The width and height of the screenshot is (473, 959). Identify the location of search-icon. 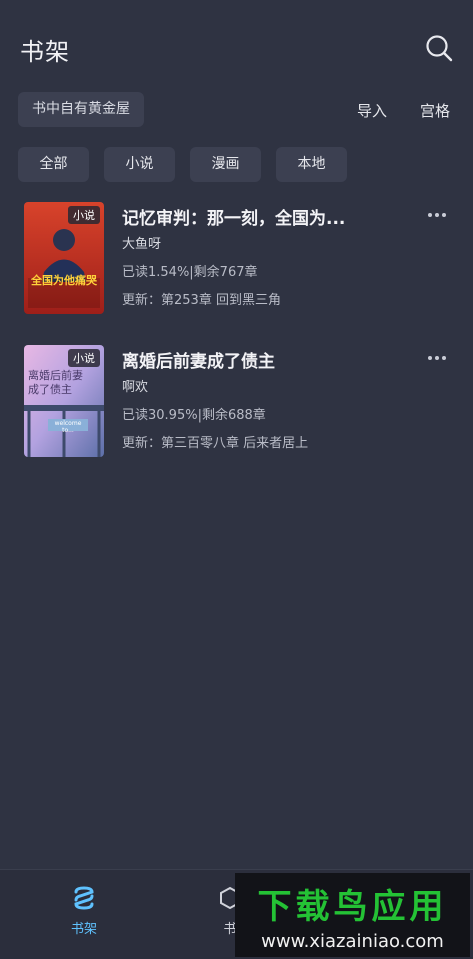
(439, 48).